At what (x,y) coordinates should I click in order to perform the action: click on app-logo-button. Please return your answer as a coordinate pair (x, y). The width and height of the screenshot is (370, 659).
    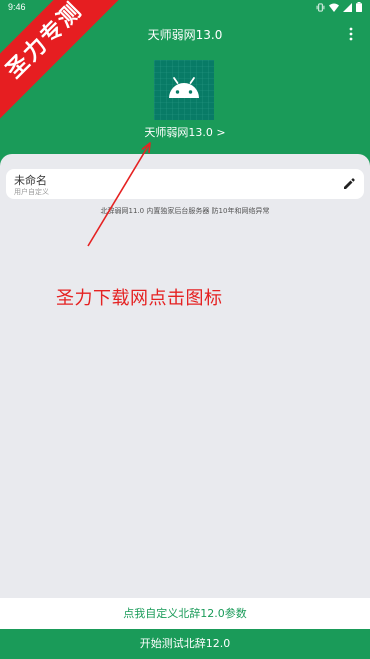
    Looking at the image, I should click on (184, 90).